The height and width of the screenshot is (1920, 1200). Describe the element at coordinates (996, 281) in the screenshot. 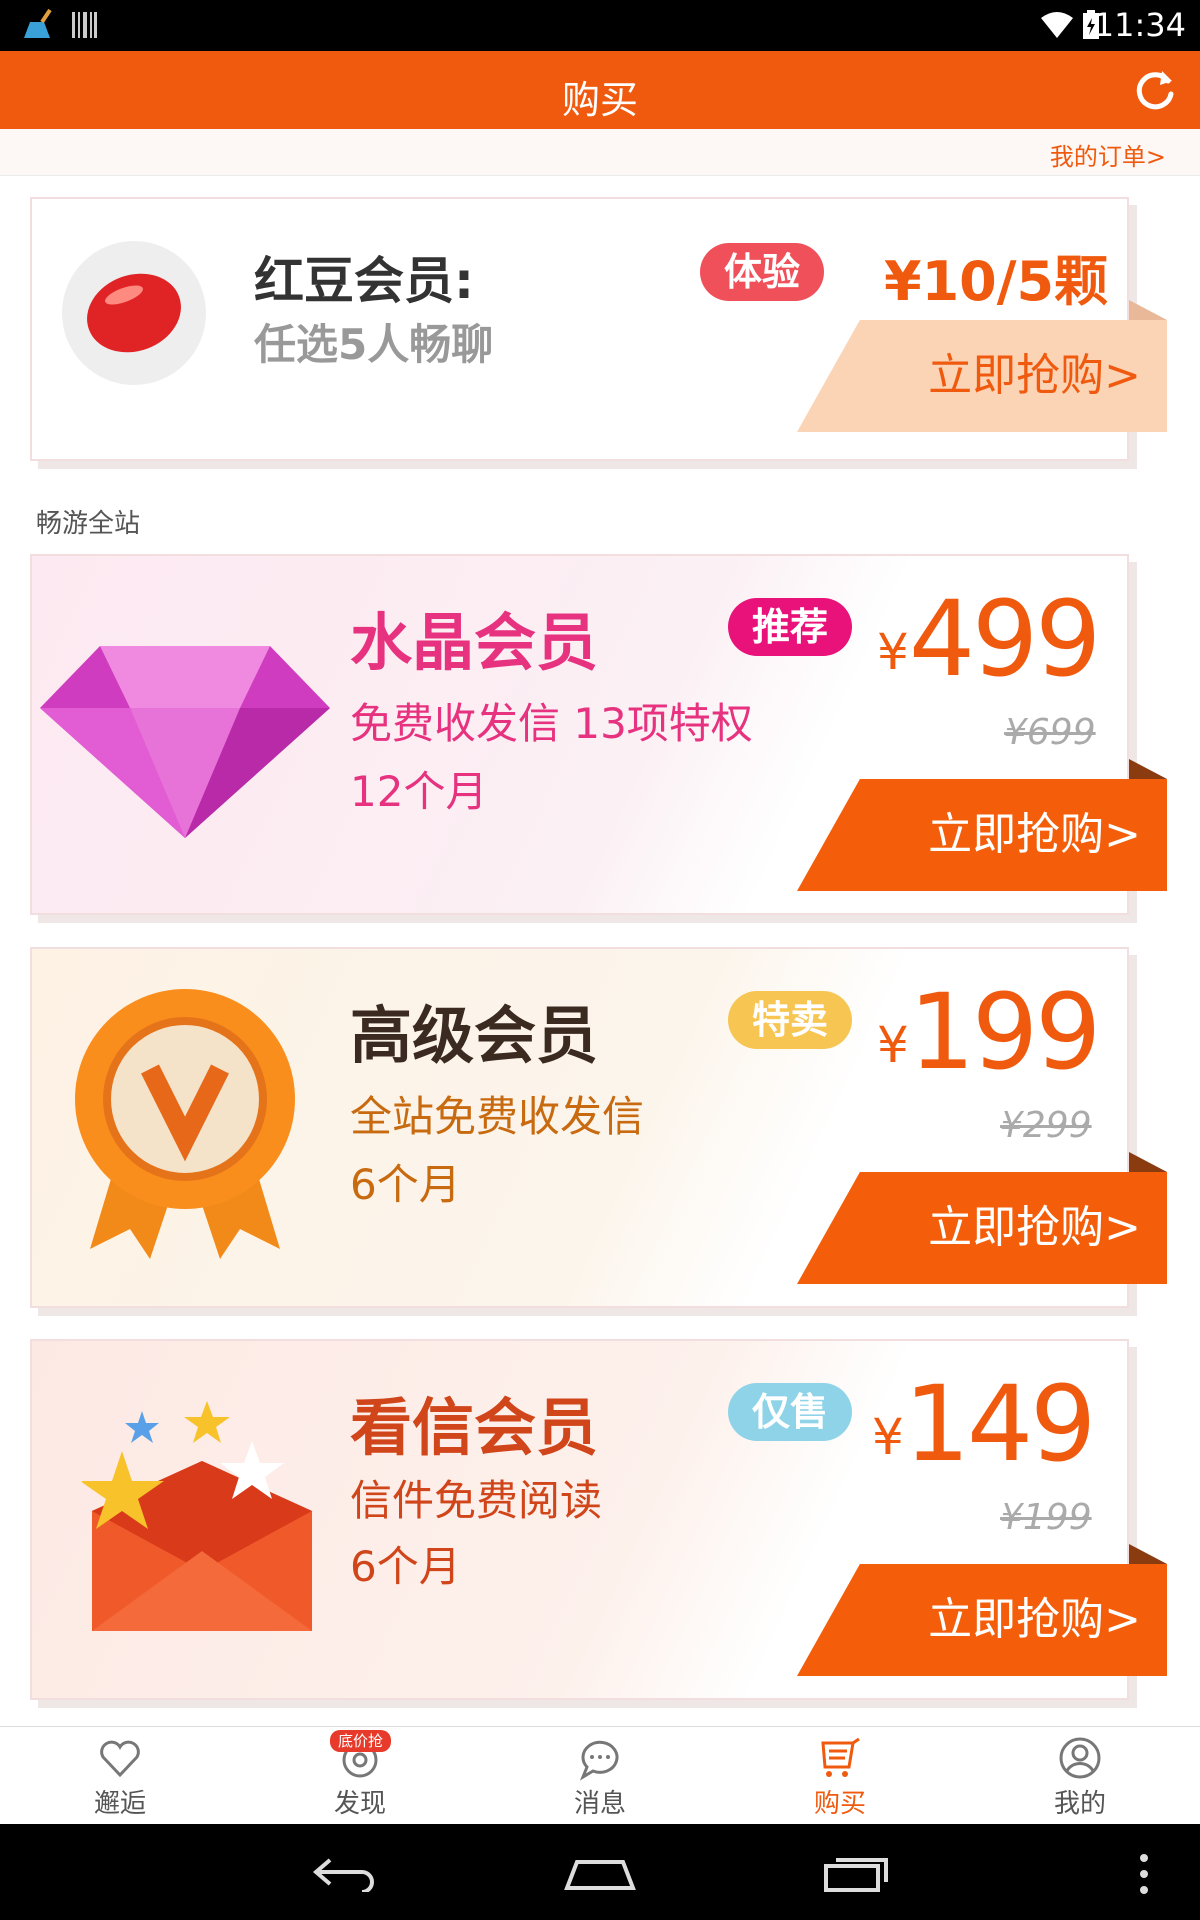

I see `trial-price: ¥10/5颗` at that location.